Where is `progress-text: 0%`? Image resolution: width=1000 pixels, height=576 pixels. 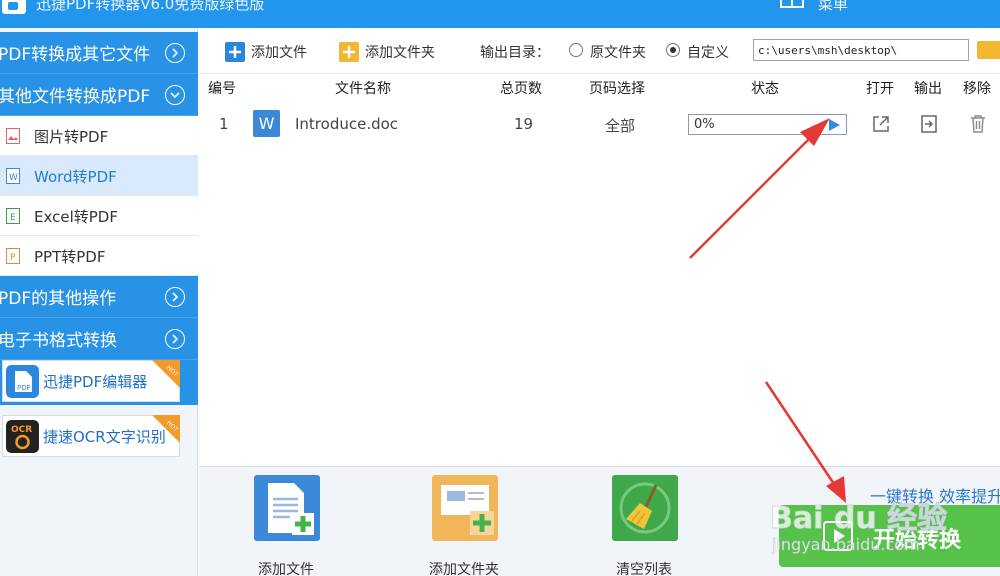
progress-text: 0% is located at coordinates (704, 124).